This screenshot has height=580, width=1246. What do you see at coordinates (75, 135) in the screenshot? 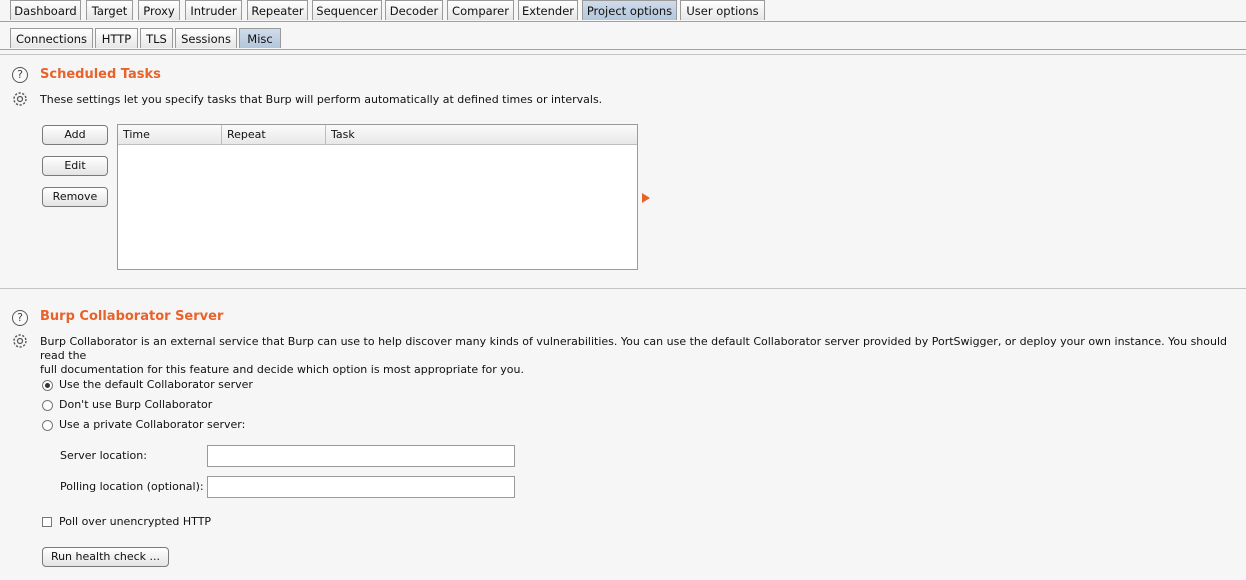
I see `add-task-button: Add` at bounding box center [75, 135].